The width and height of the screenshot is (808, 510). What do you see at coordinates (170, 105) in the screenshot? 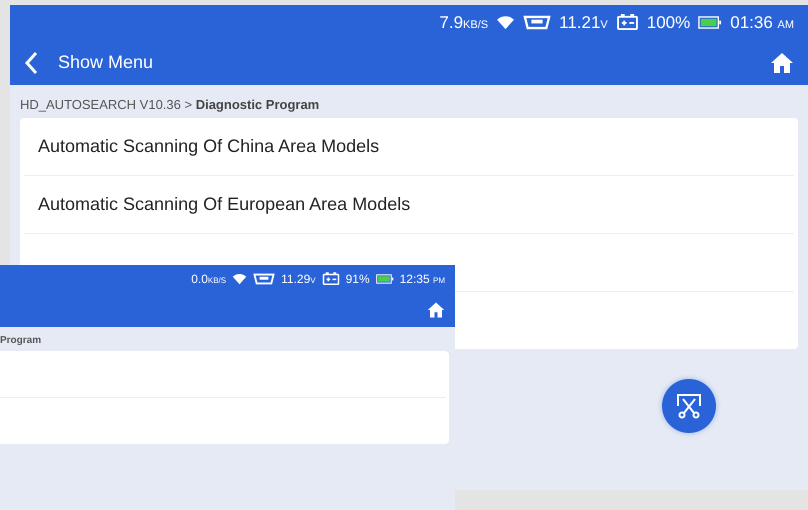
I see `breadcrumb: HD_AUTOSEARCH V10.36 > Diagnostic Program` at bounding box center [170, 105].